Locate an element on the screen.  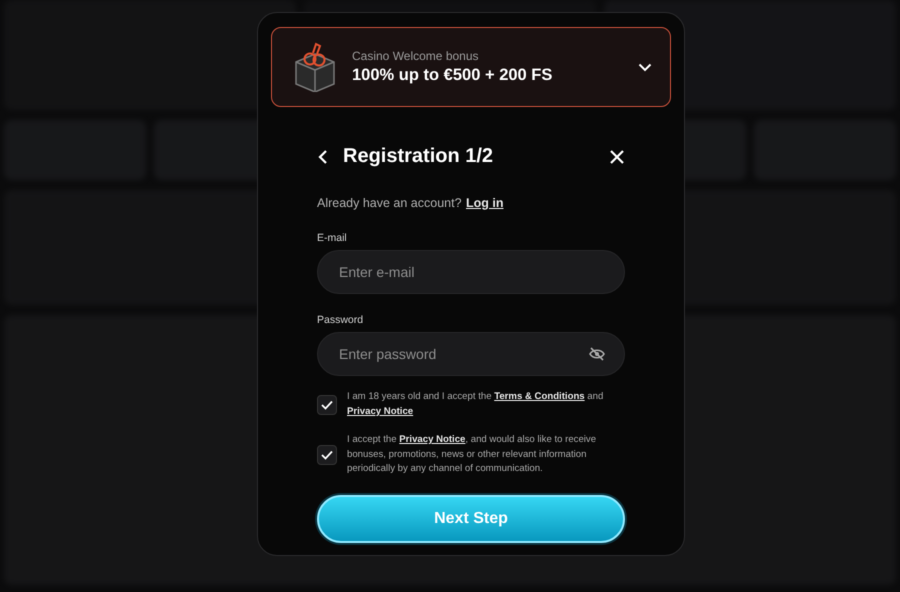
bonus-title: 100% up to €500 + 200 FS is located at coordinates (453, 75).